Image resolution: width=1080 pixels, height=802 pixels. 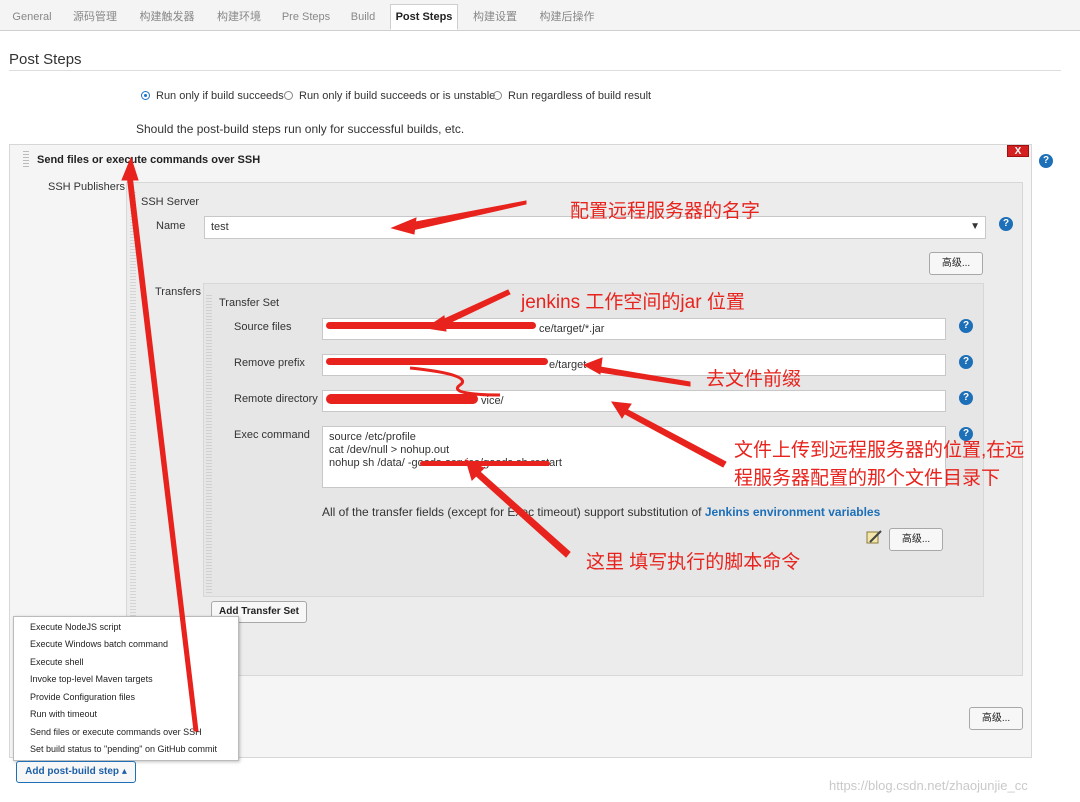 What do you see at coordinates (633, 302) in the screenshot?
I see `annotation-jar-location: jenkins 工作空间的jar 位置` at bounding box center [633, 302].